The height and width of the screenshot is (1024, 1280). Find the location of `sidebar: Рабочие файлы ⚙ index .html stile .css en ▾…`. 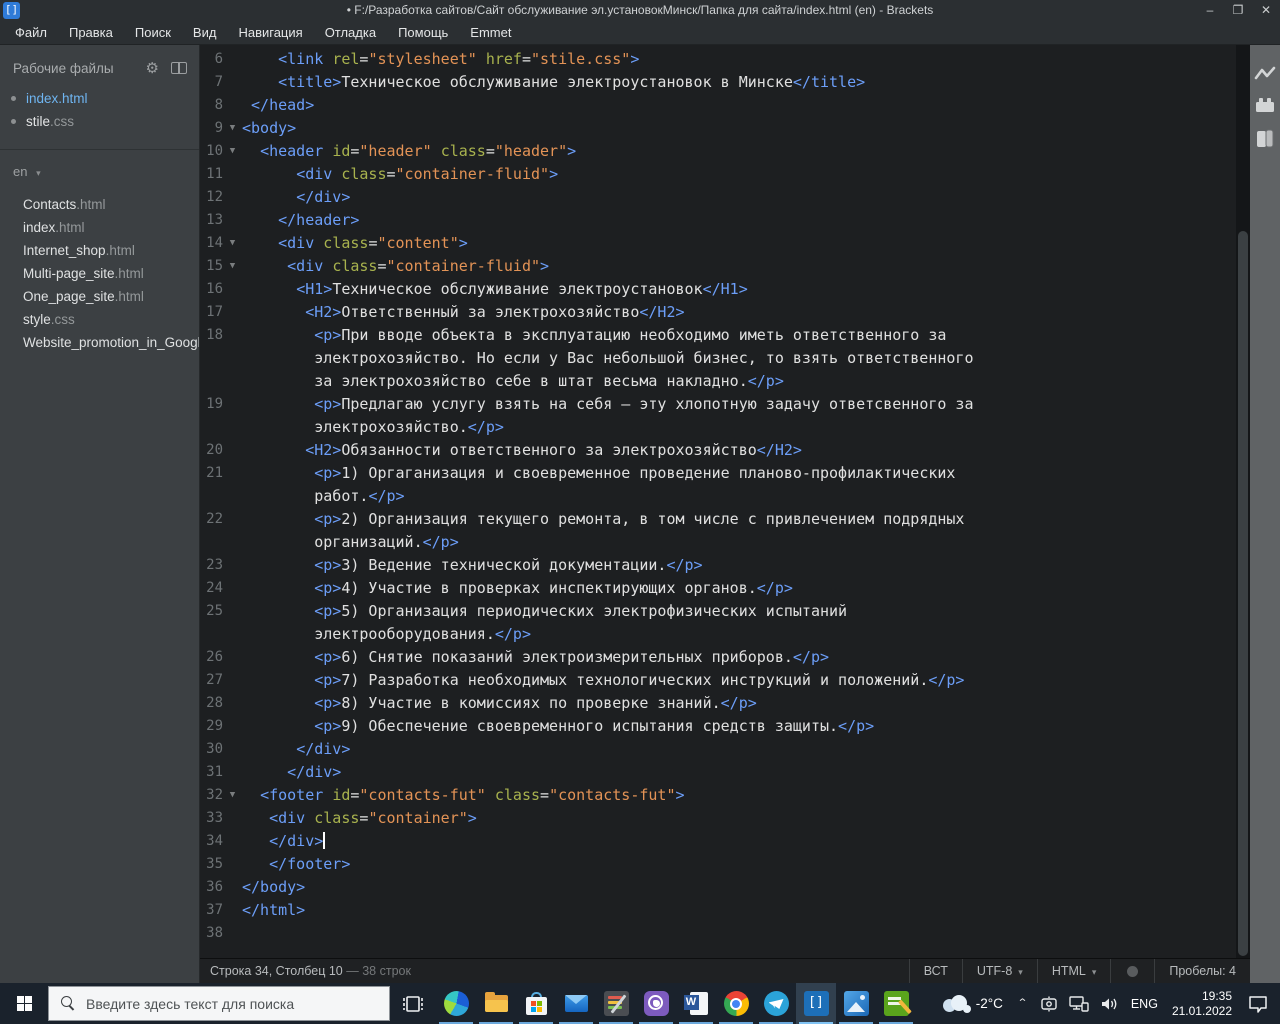

sidebar: Рабочие файлы ⚙ index .html stile .css en ▾… is located at coordinates (100, 514).